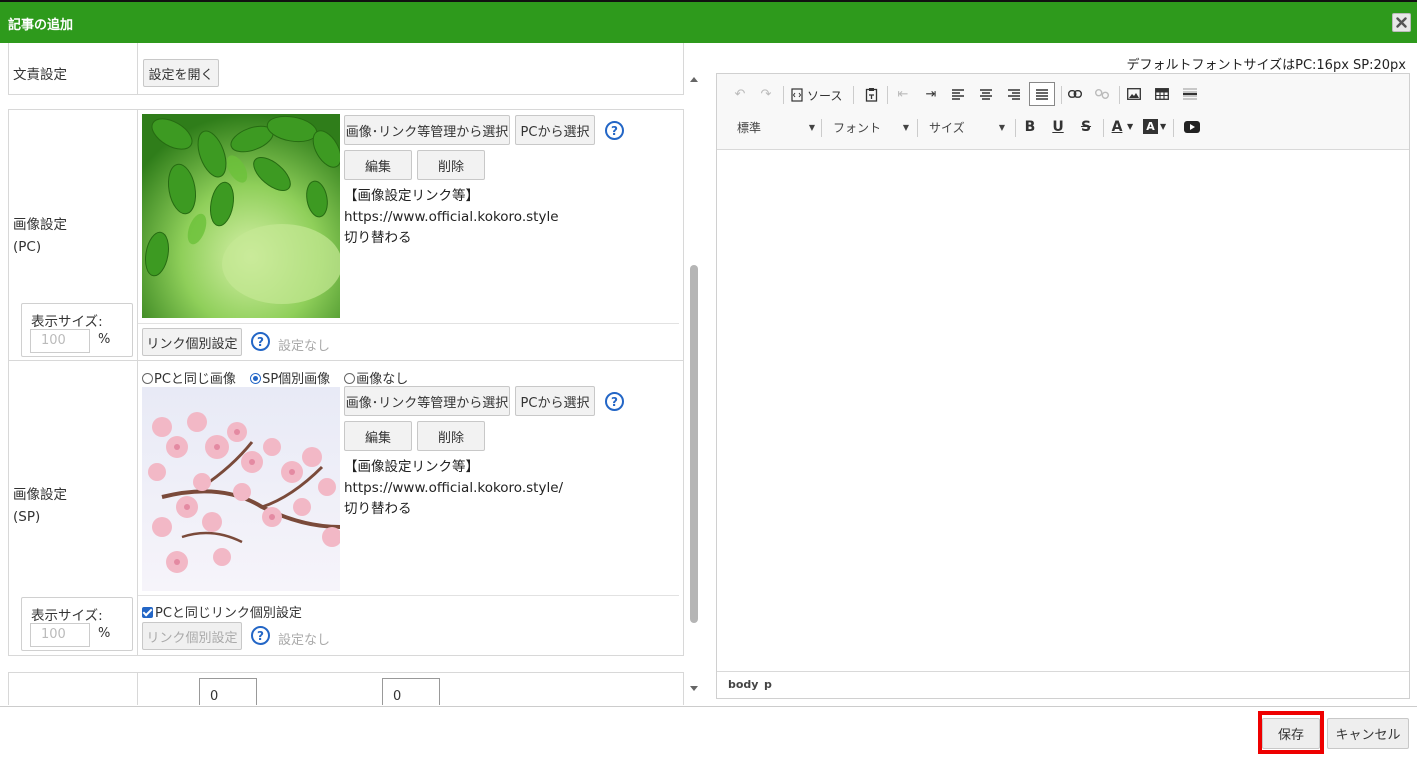 The image size is (1417, 763). What do you see at coordinates (740, 94) in the screenshot?
I see `undo-icon: ↶` at bounding box center [740, 94].